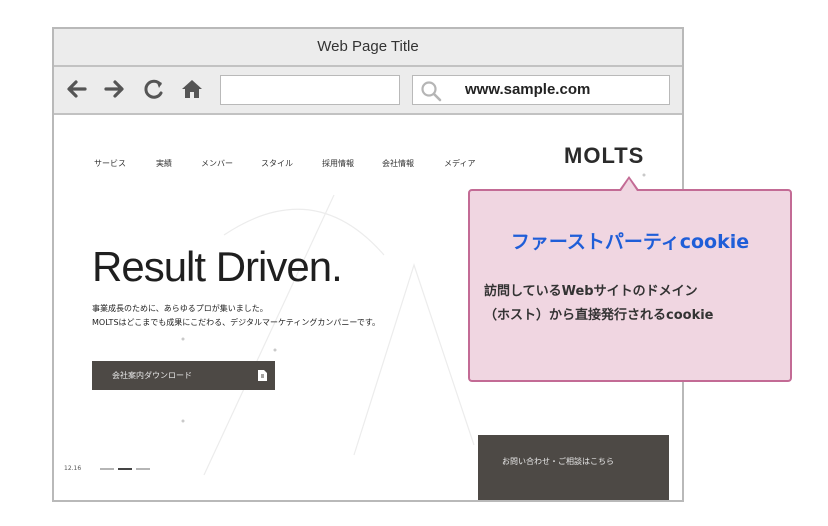 The width and height of the screenshot is (828, 526). What do you see at coordinates (528, 89) in the screenshot?
I see `search-text: www.sample.com` at bounding box center [528, 89].